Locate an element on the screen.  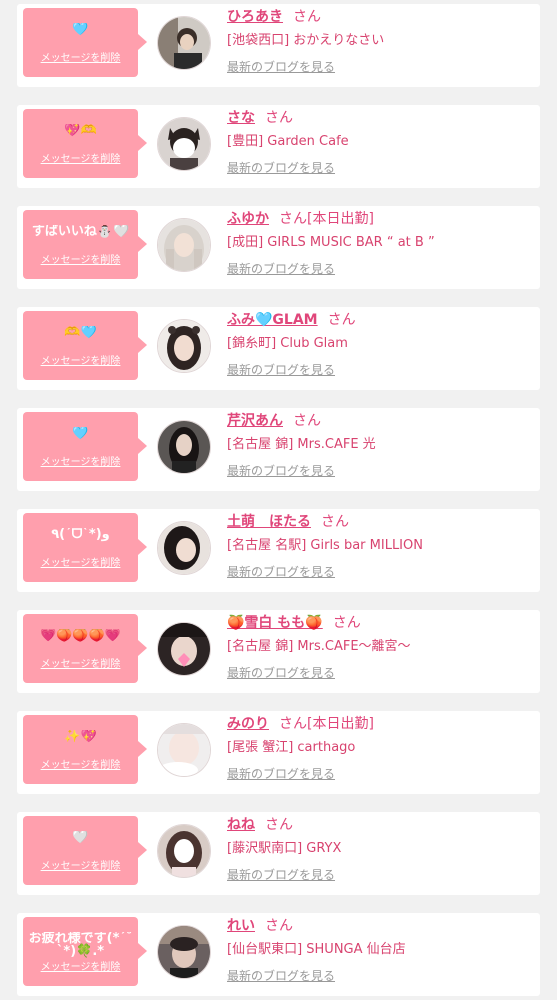
profile-name-link: 🍑雪白 もも🍑 is located at coordinates (275, 623).